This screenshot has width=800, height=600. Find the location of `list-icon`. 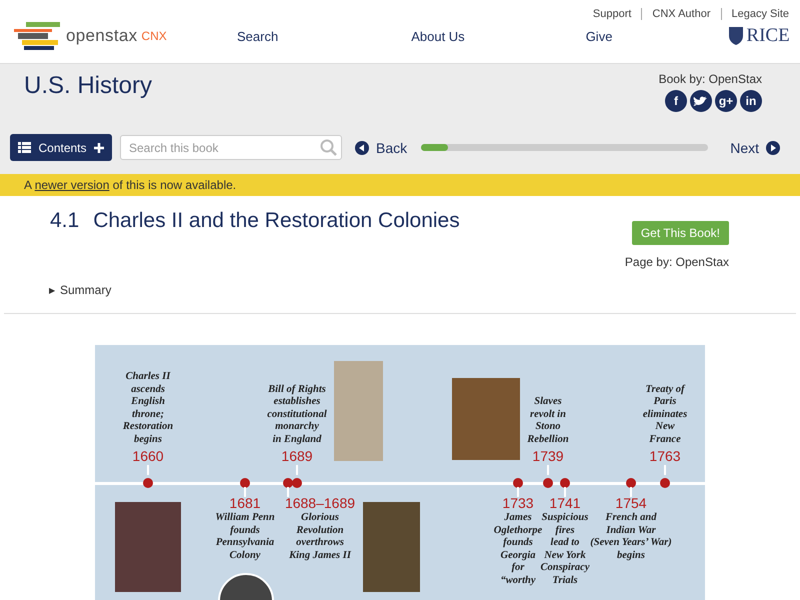

list-icon is located at coordinates (25, 147).